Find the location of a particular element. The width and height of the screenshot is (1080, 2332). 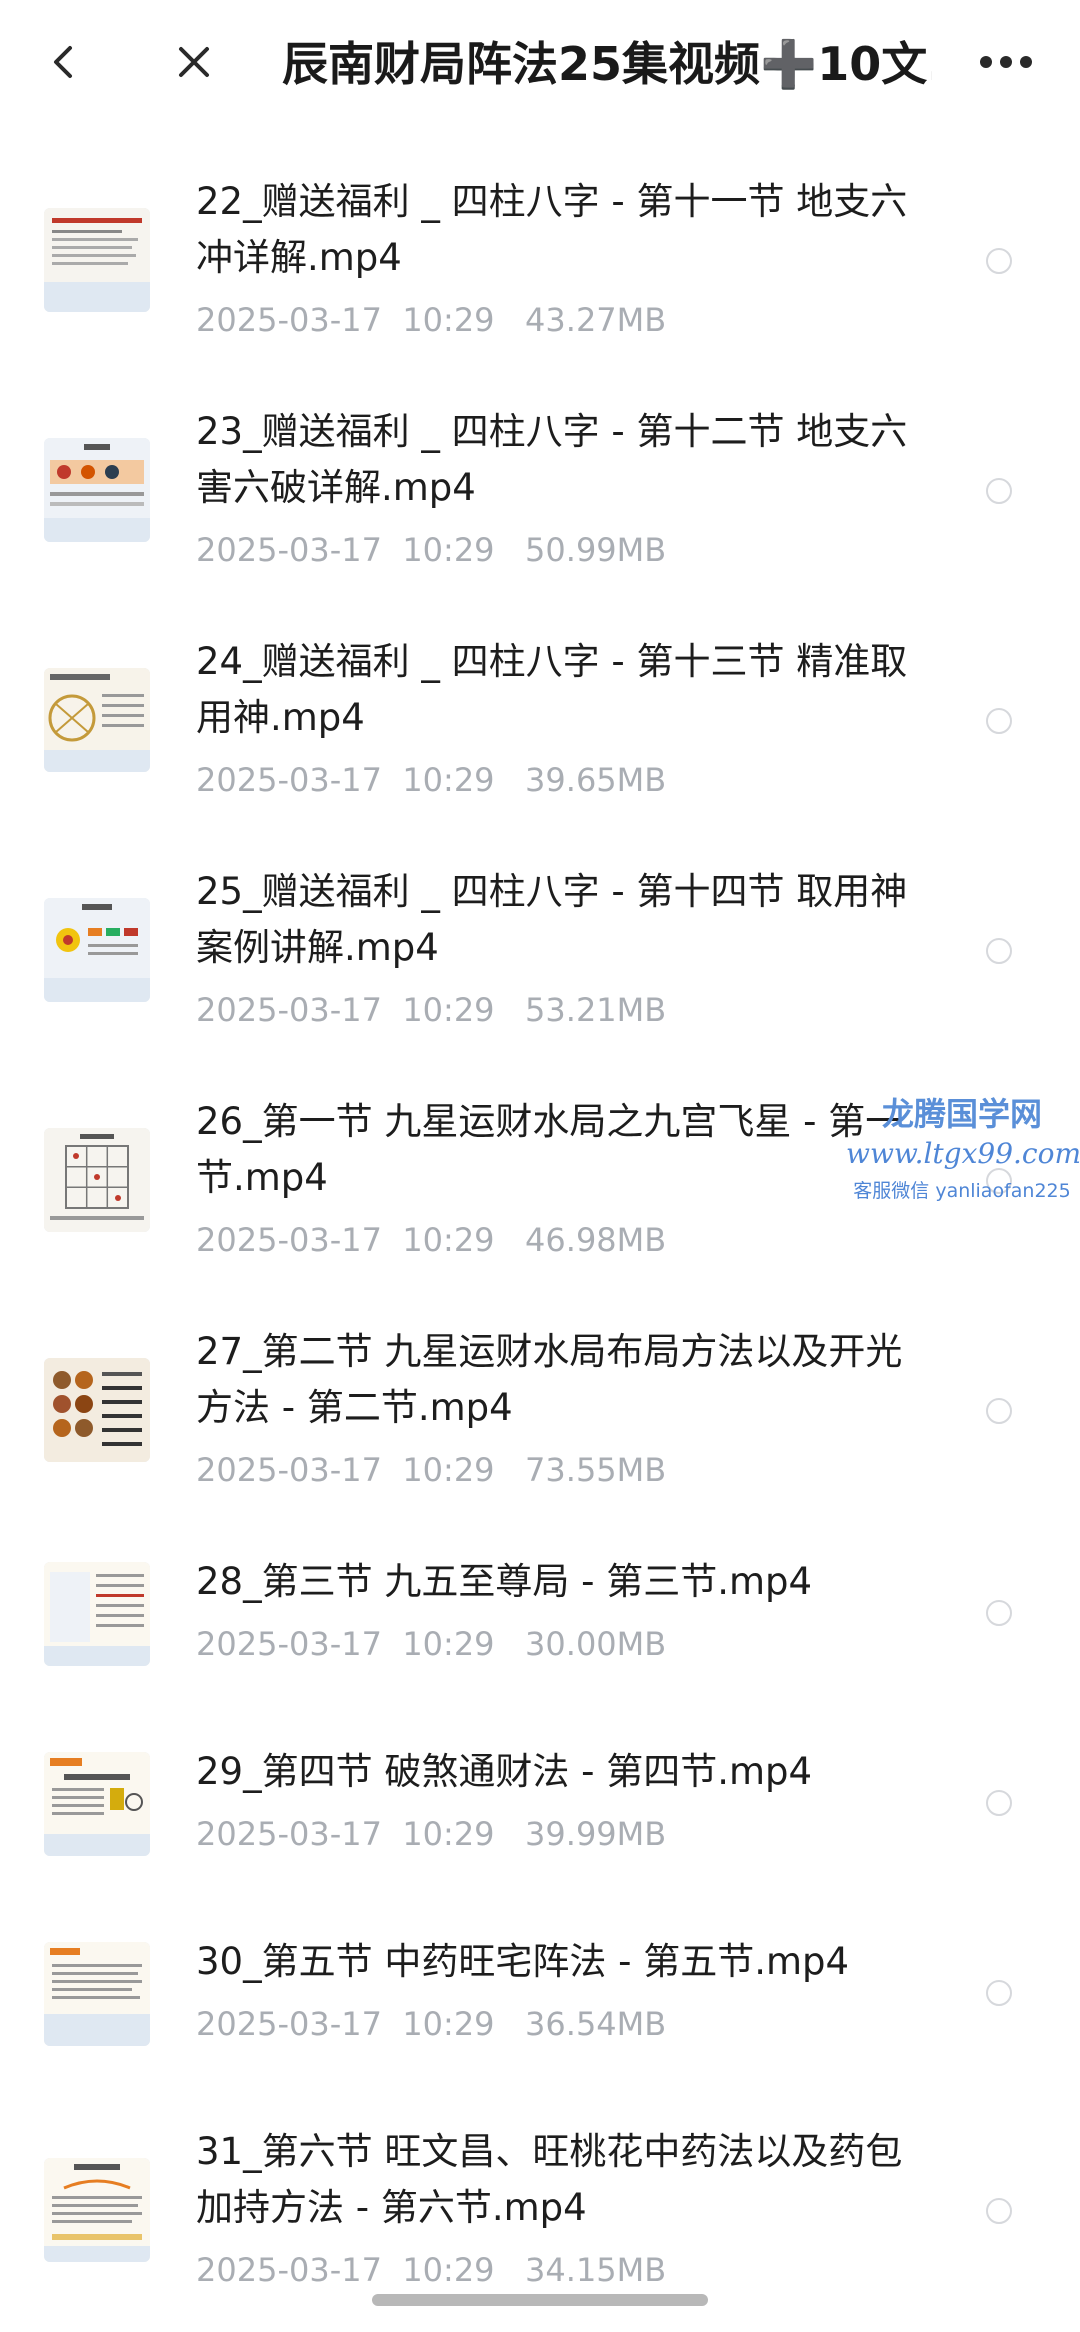

file-size: 53.21MB is located at coordinates (596, 1010).